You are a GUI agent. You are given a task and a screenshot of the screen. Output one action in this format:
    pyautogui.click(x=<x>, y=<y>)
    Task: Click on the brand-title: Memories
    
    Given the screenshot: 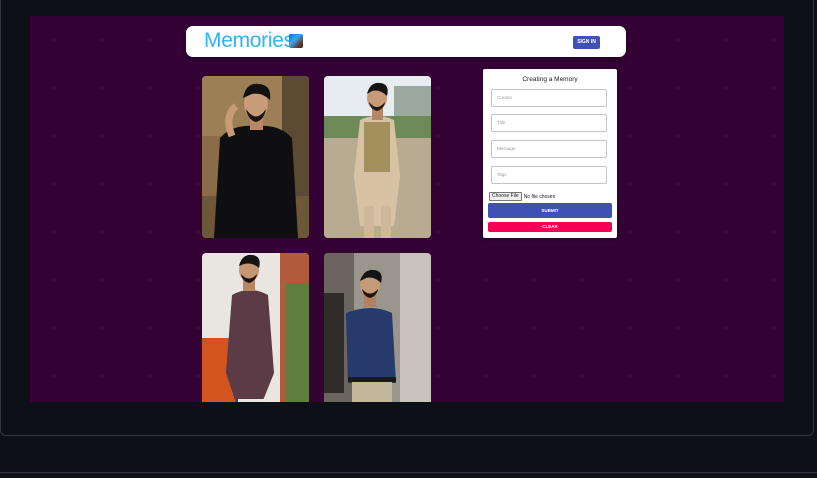 What is the action you would take?
    pyautogui.click(x=249, y=41)
    